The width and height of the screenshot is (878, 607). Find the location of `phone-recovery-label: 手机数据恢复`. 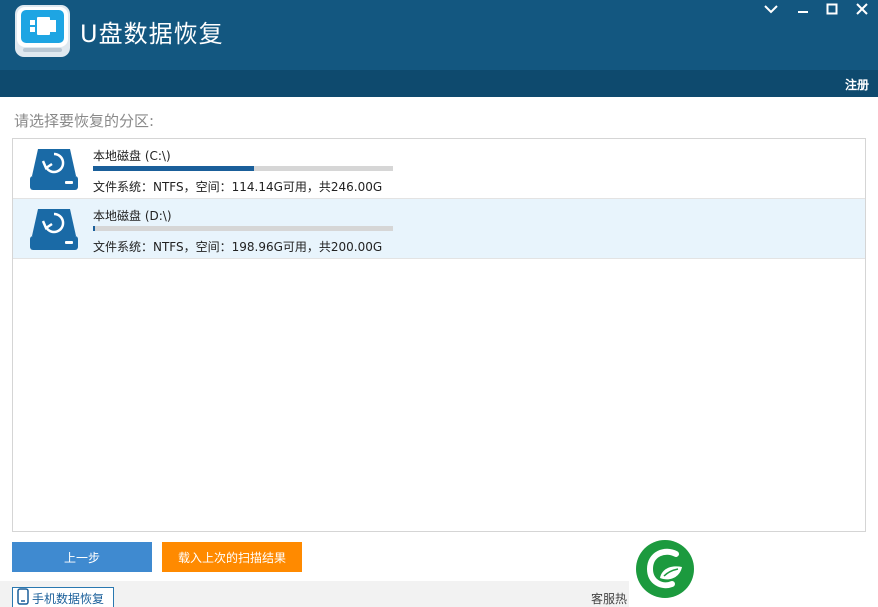

phone-recovery-label: 手机数据恢复 is located at coordinates (68, 598).